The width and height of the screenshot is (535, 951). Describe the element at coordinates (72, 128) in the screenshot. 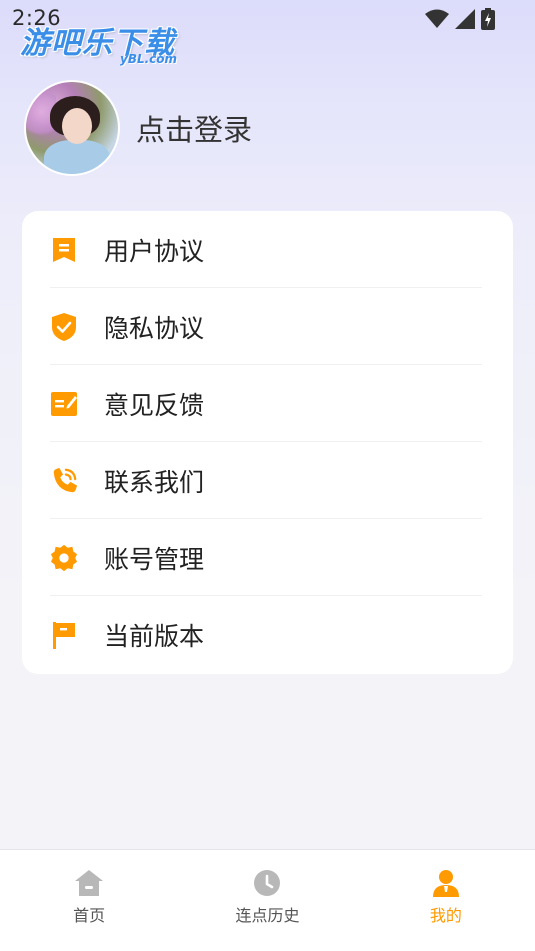

I see `avatar` at that location.